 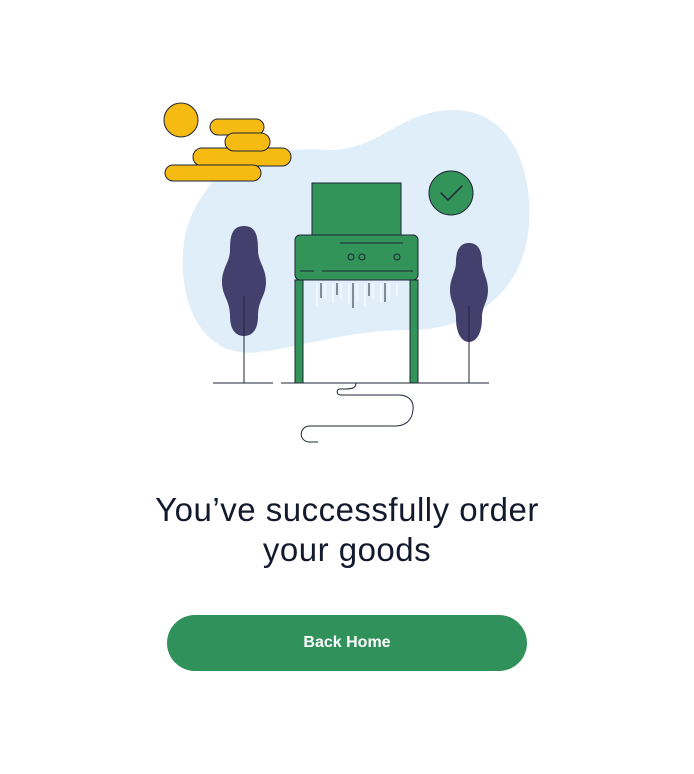 I want to click on power-cord, so click(x=357, y=412).